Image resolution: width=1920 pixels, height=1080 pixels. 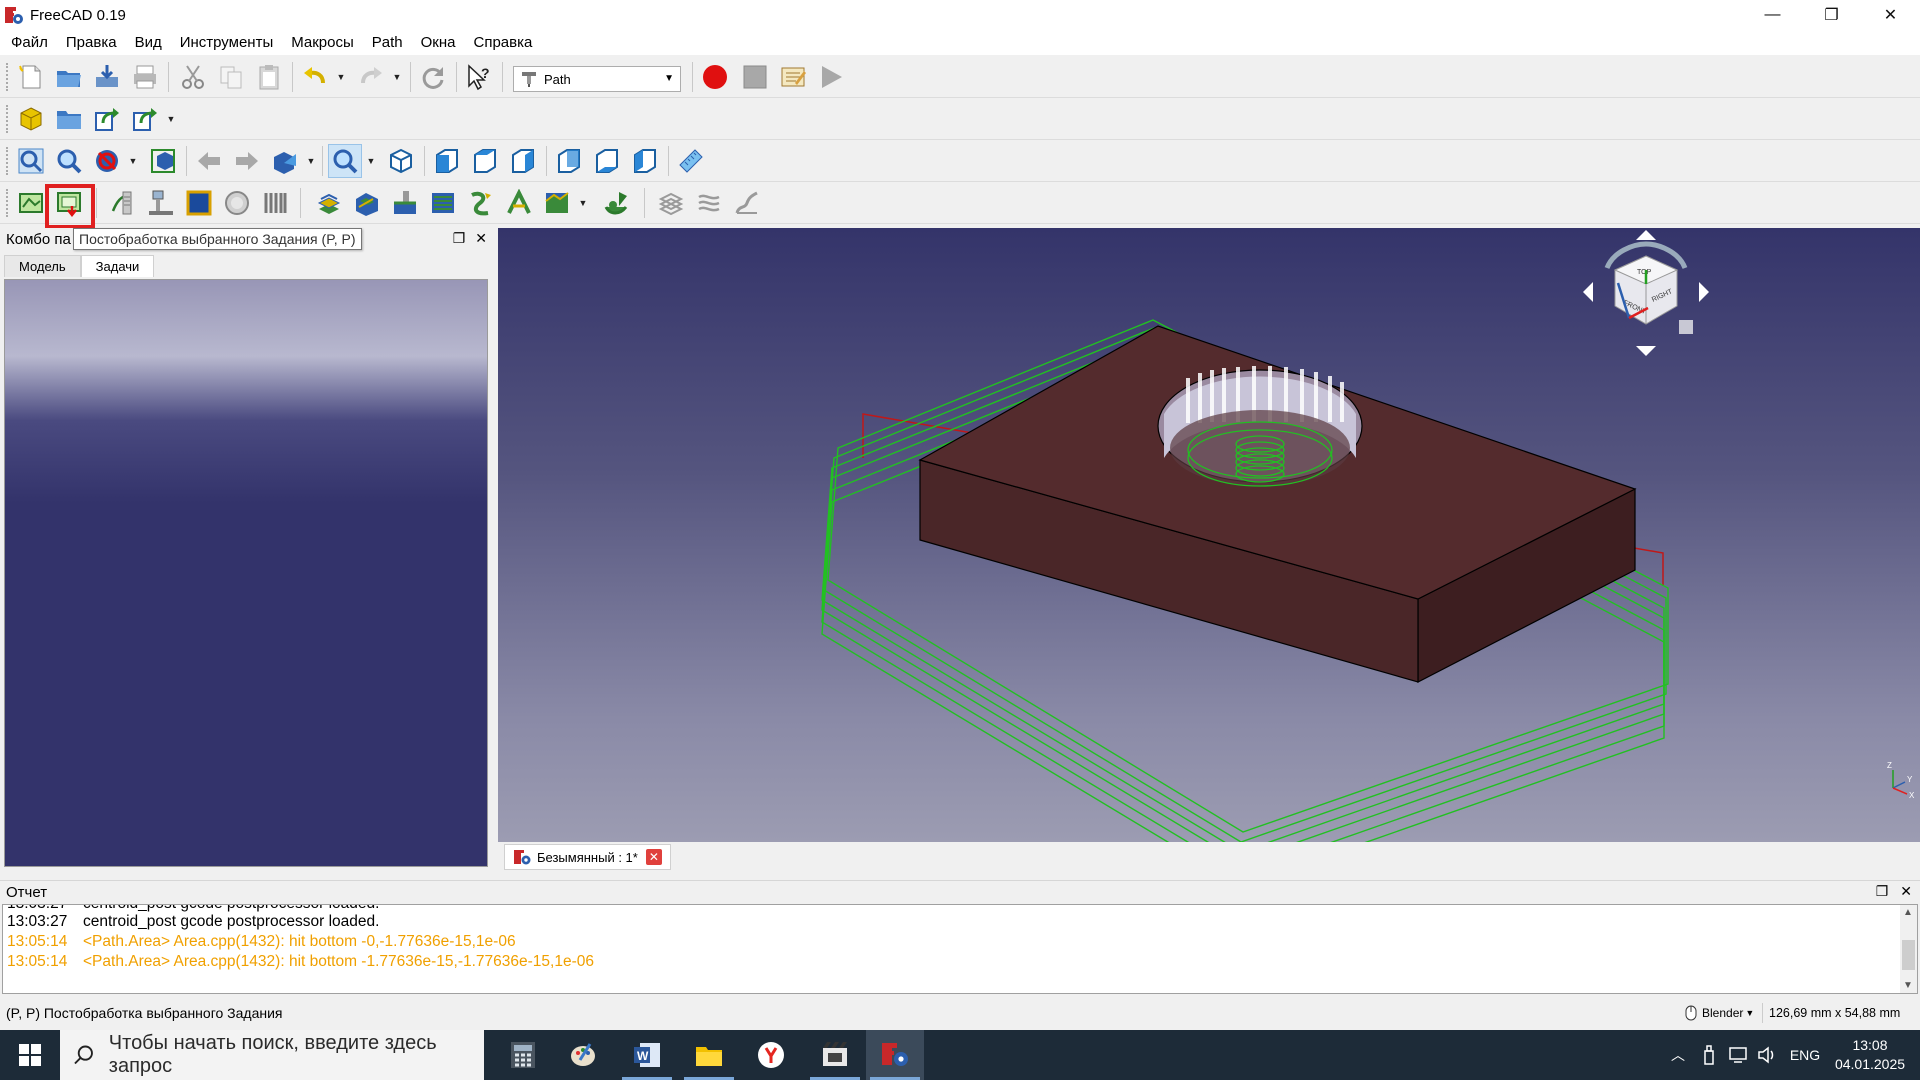 I want to click on front-view-button, so click(x=447, y=161).